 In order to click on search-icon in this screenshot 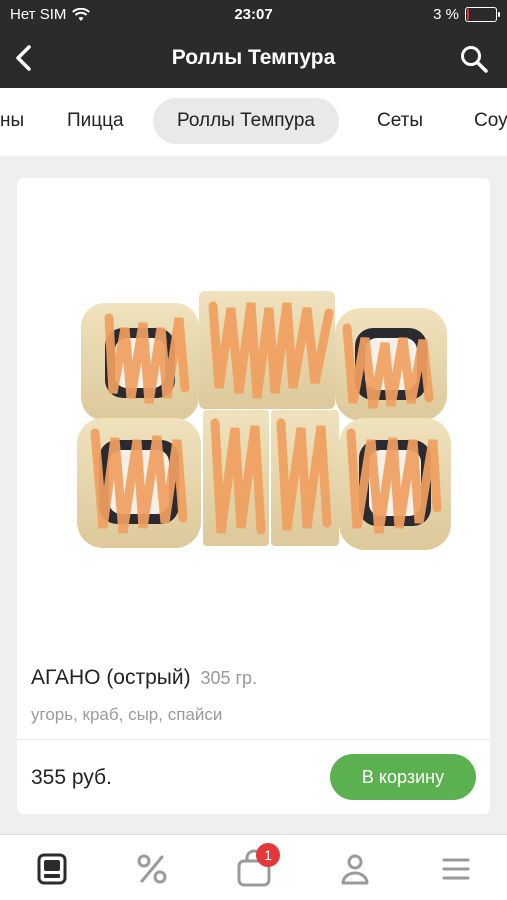, I will do `click(474, 59)`.